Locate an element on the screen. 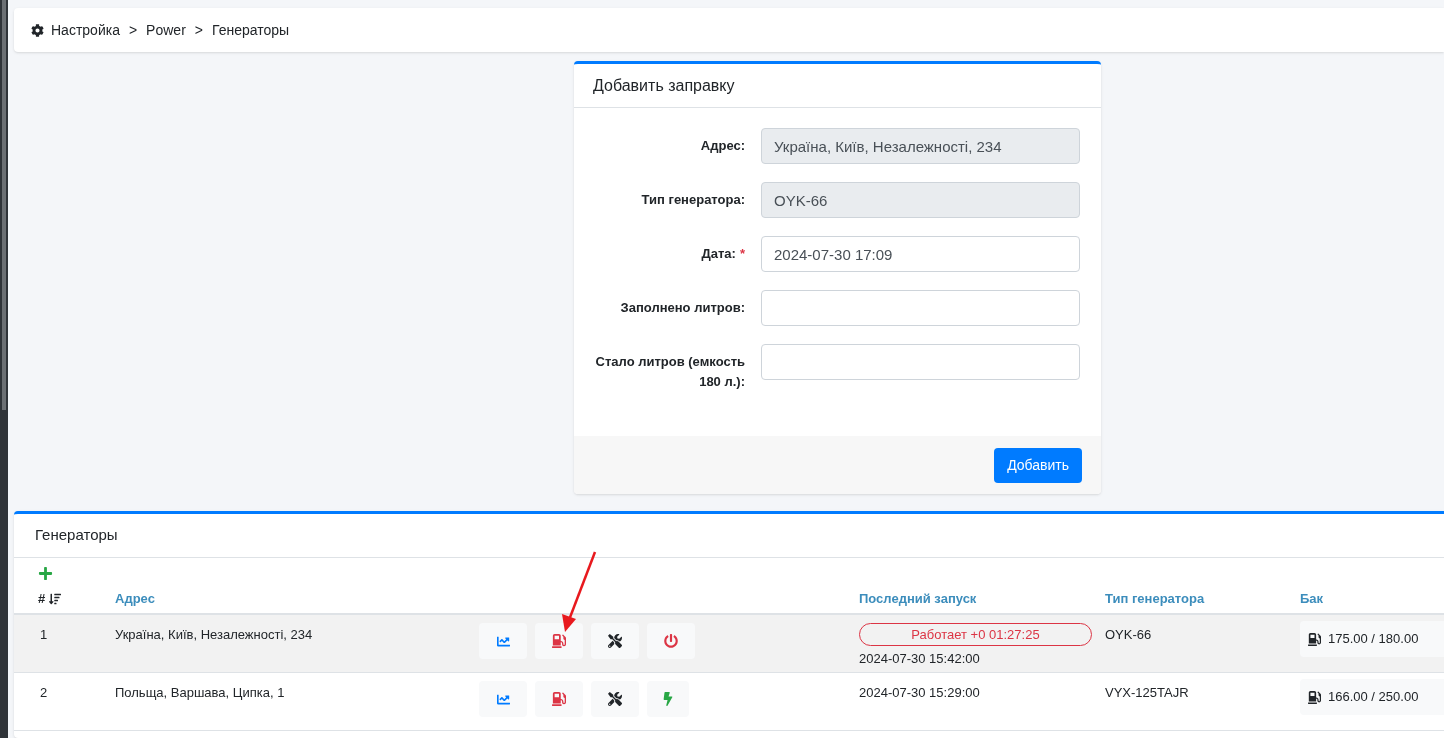 This screenshot has height=738, width=1444. field-label: Тип генератора: is located at coordinates (692, 200).